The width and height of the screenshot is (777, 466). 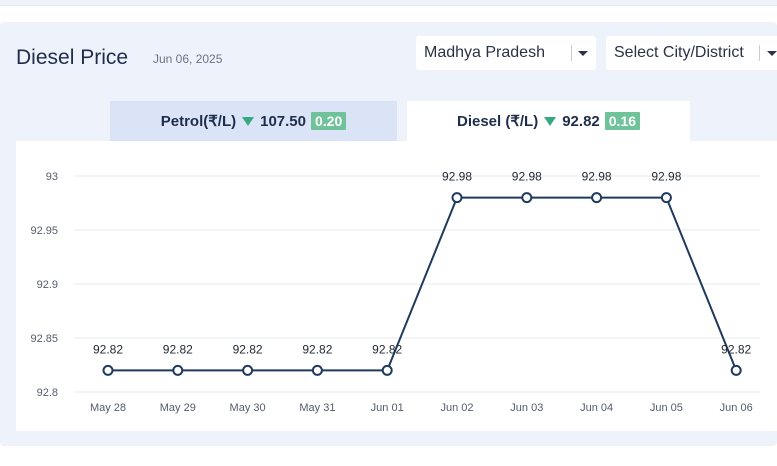 I want to click on tab-diesel-label: Diesel (₹/L), so click(x=497, y=121).